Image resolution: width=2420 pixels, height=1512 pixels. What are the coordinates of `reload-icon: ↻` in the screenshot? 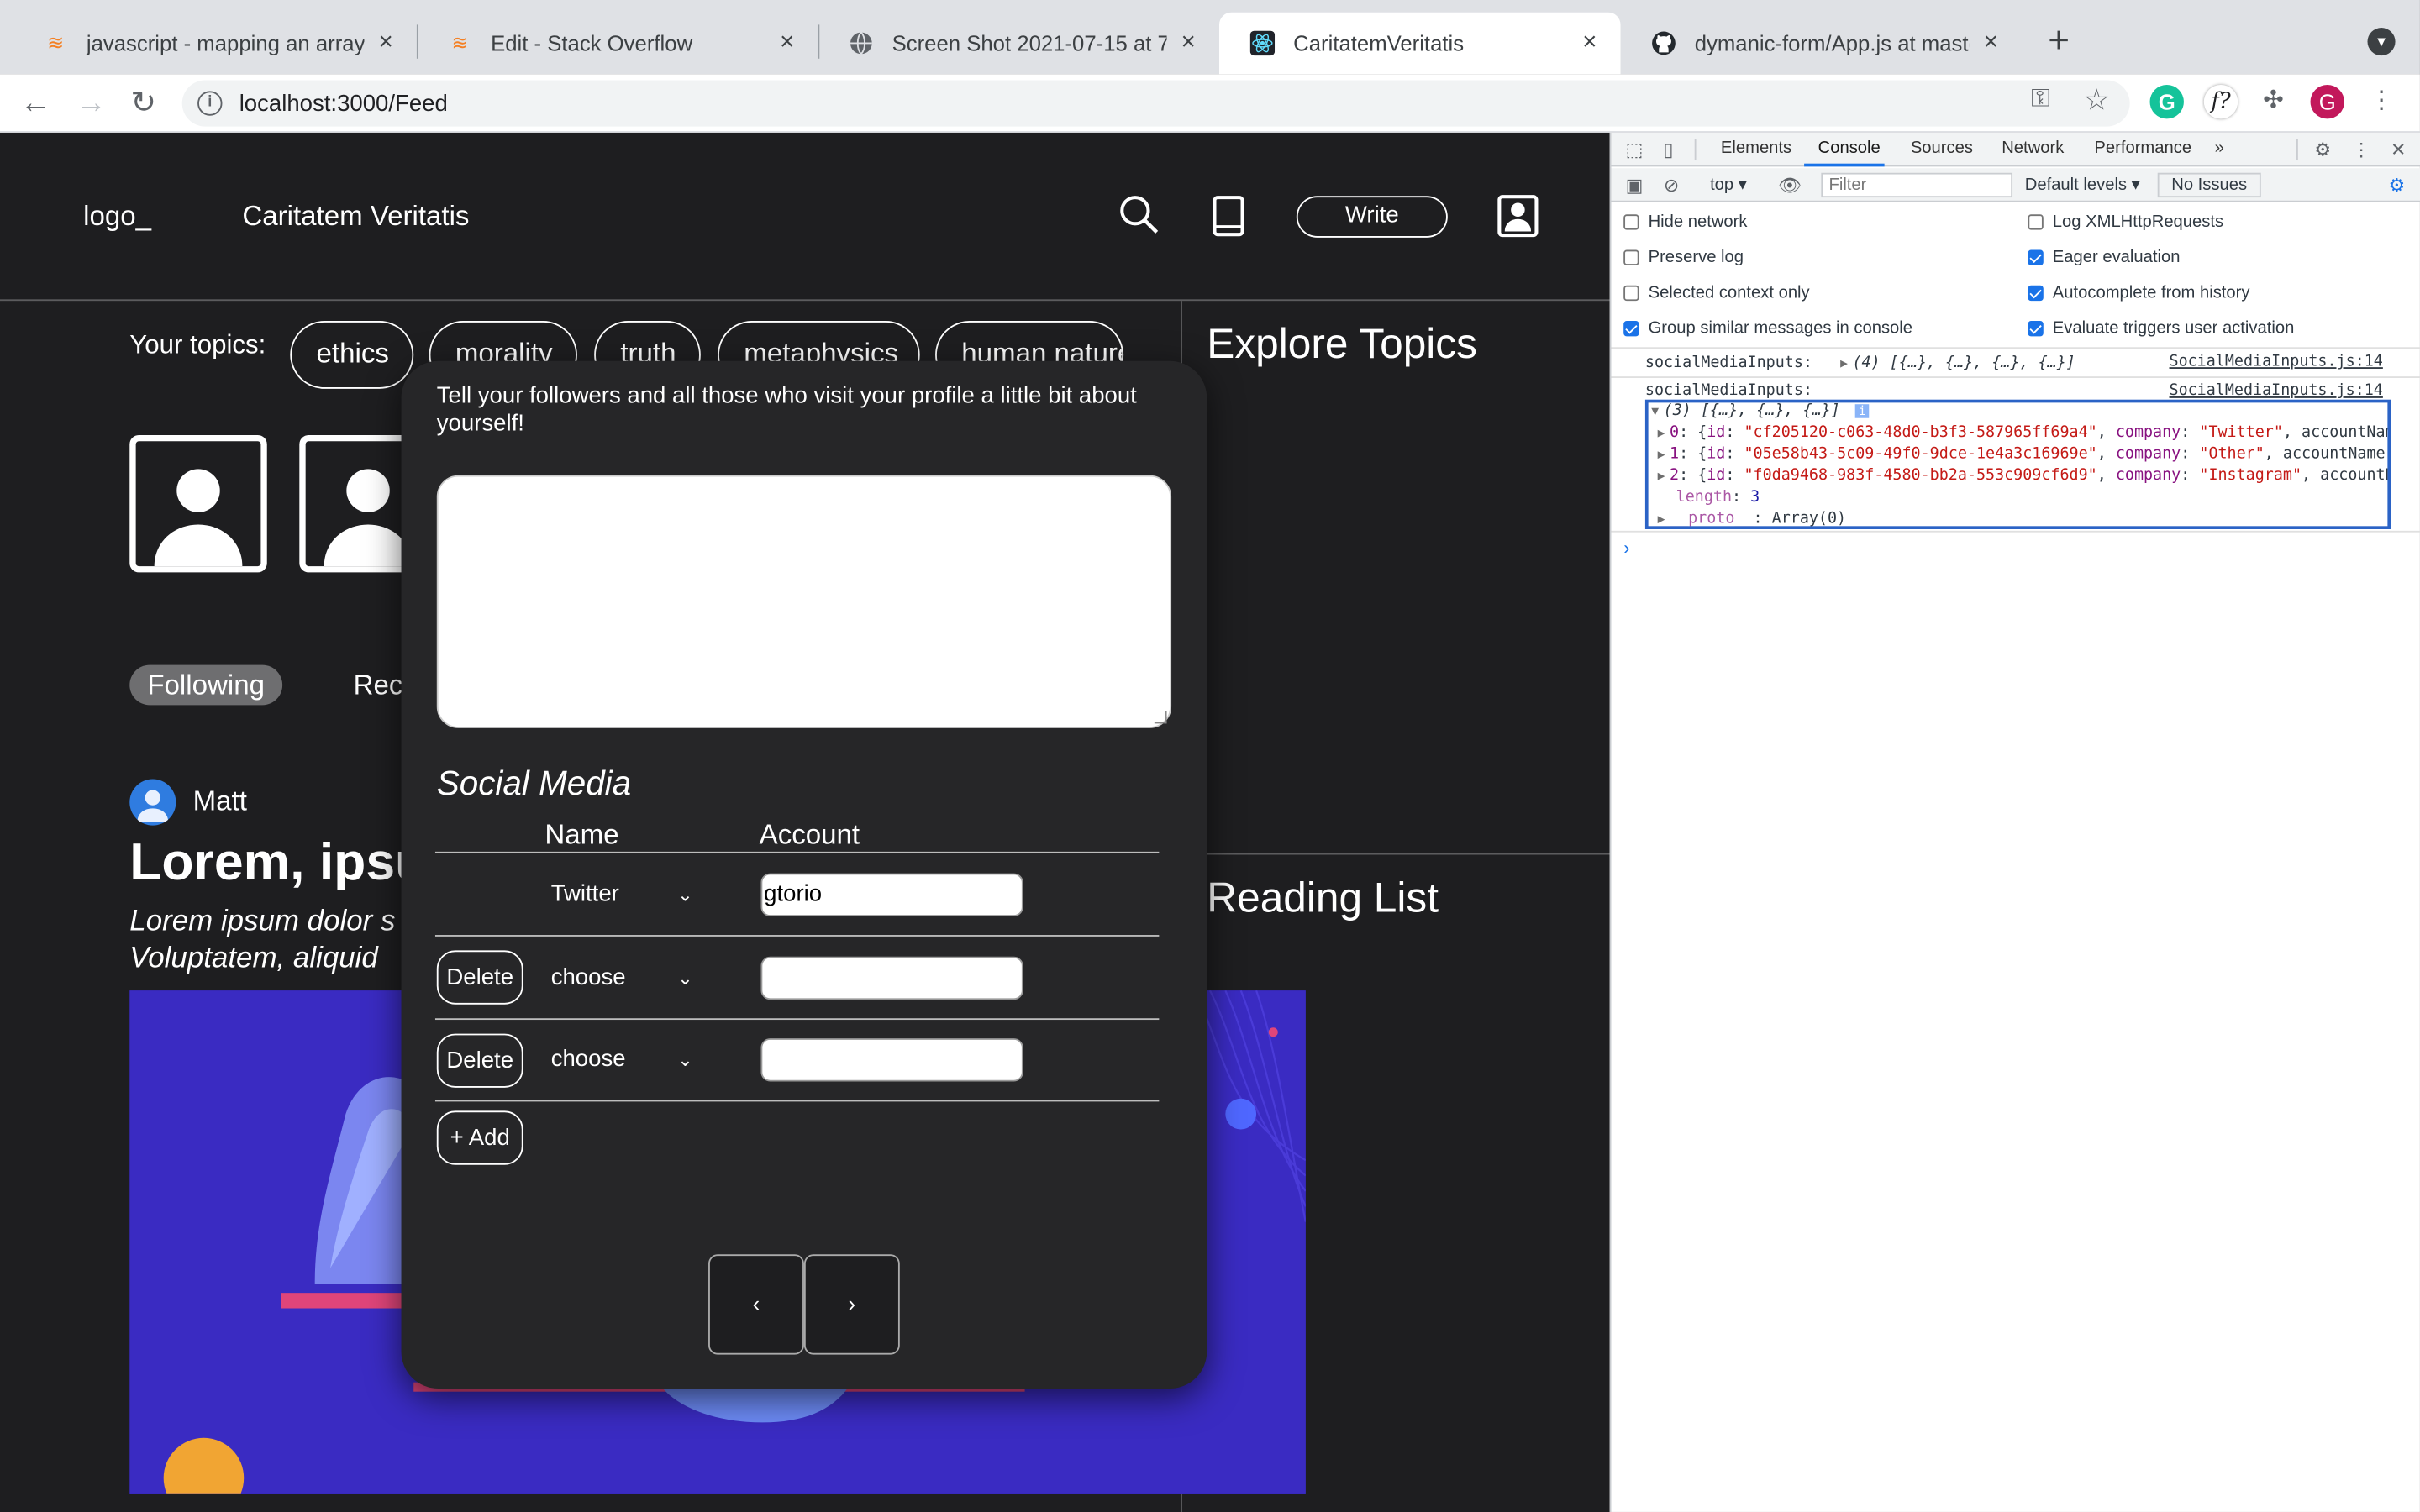 It's located at (144, 103).